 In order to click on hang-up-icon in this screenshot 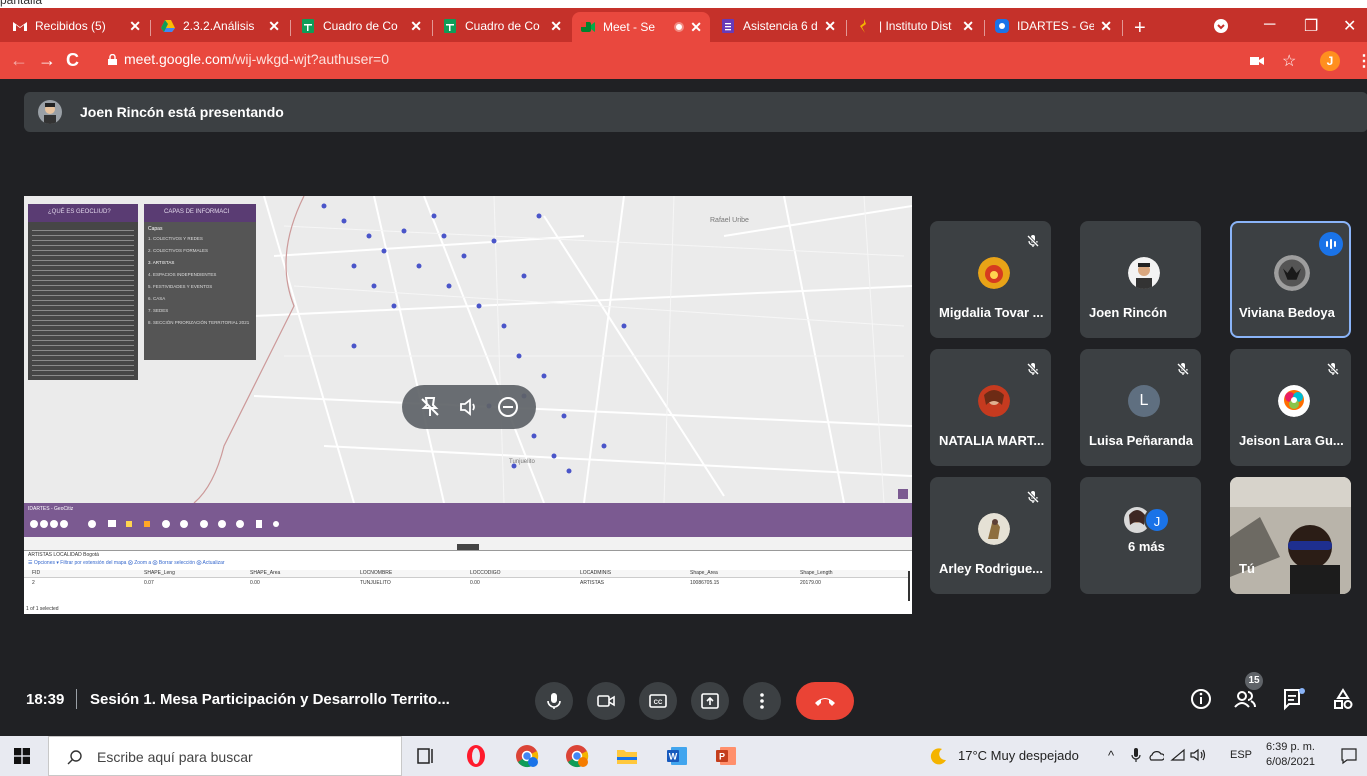, I will do `click(825, 702)`.